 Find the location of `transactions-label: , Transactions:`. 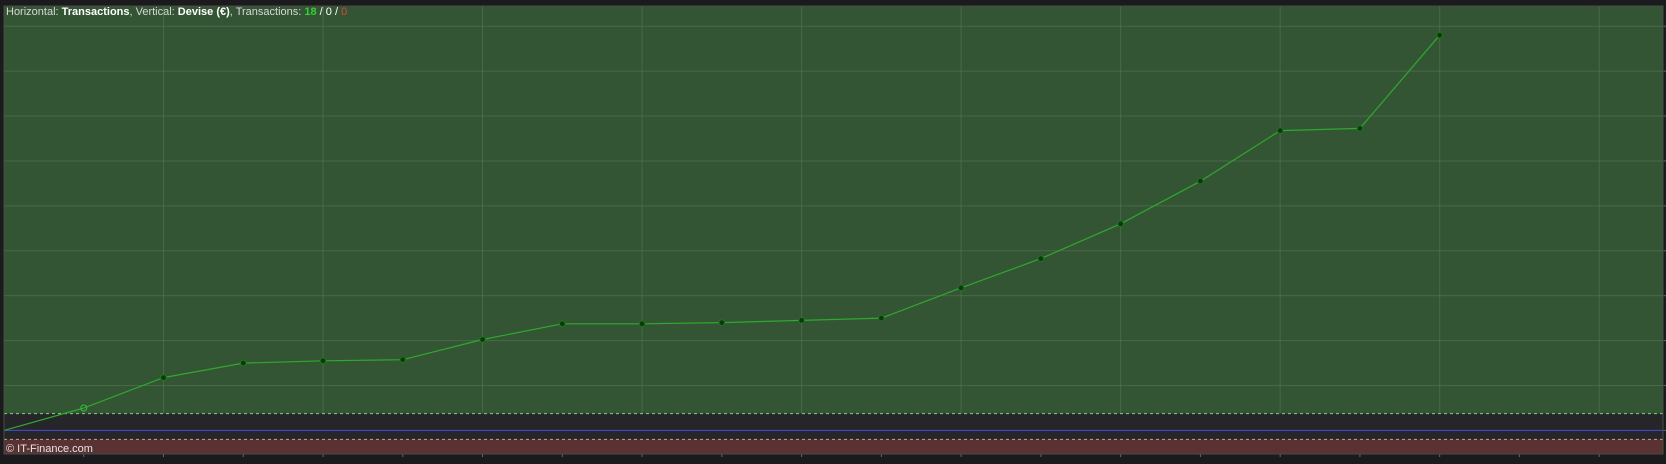

transactions-label: , Transactions: is located at coordinates (267, 12).